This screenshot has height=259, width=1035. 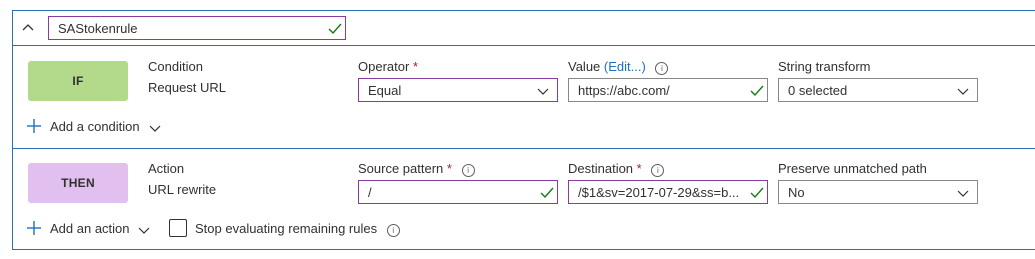 What do you see at coordinates (878, 192) in the screenshot?
I see `preserve-unmatched-dropdown: No` at bounding box center [878, 192].